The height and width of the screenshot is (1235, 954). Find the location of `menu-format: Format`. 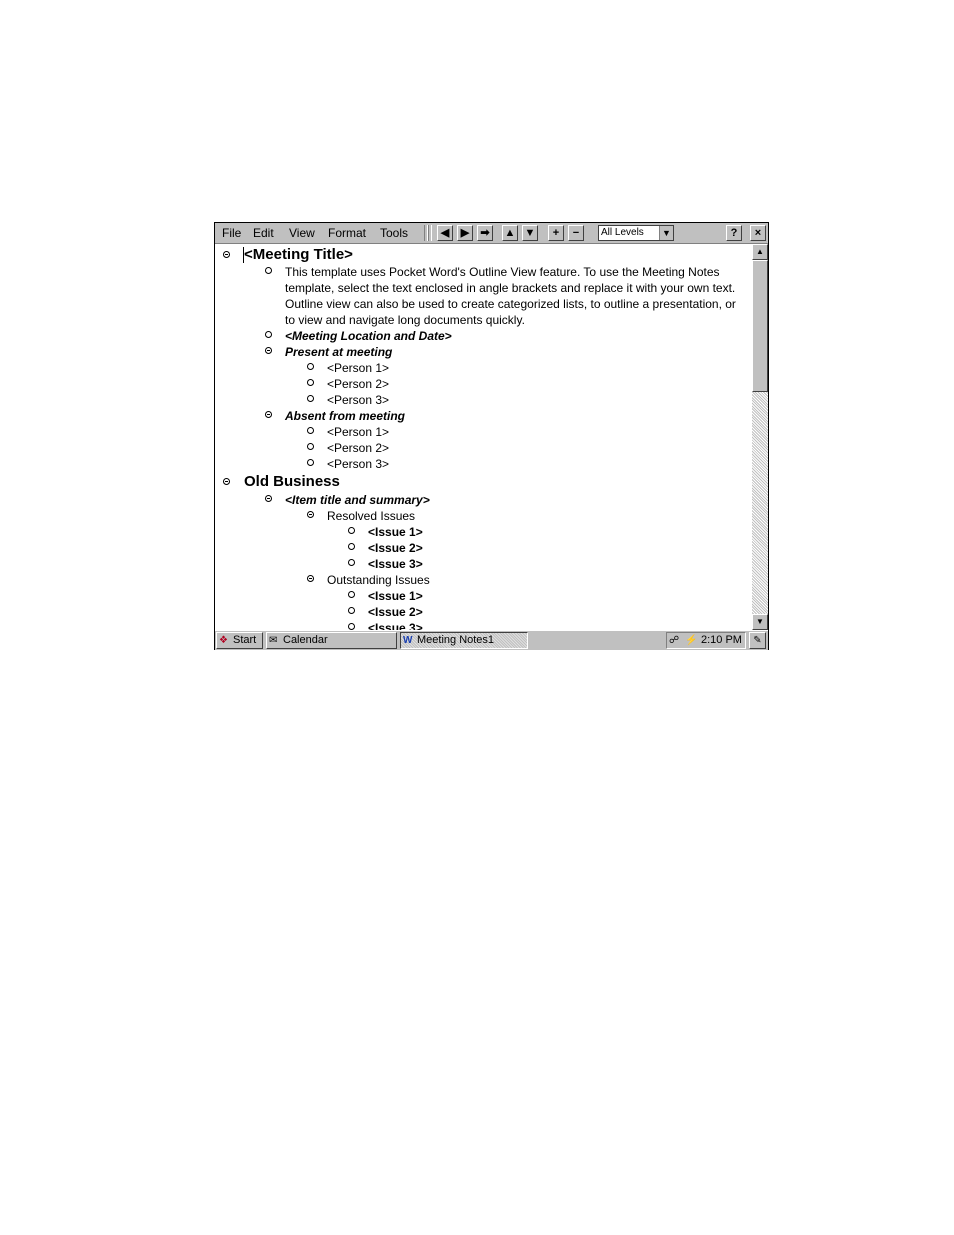

menu-format: Format is located at coordinates (347, 233).